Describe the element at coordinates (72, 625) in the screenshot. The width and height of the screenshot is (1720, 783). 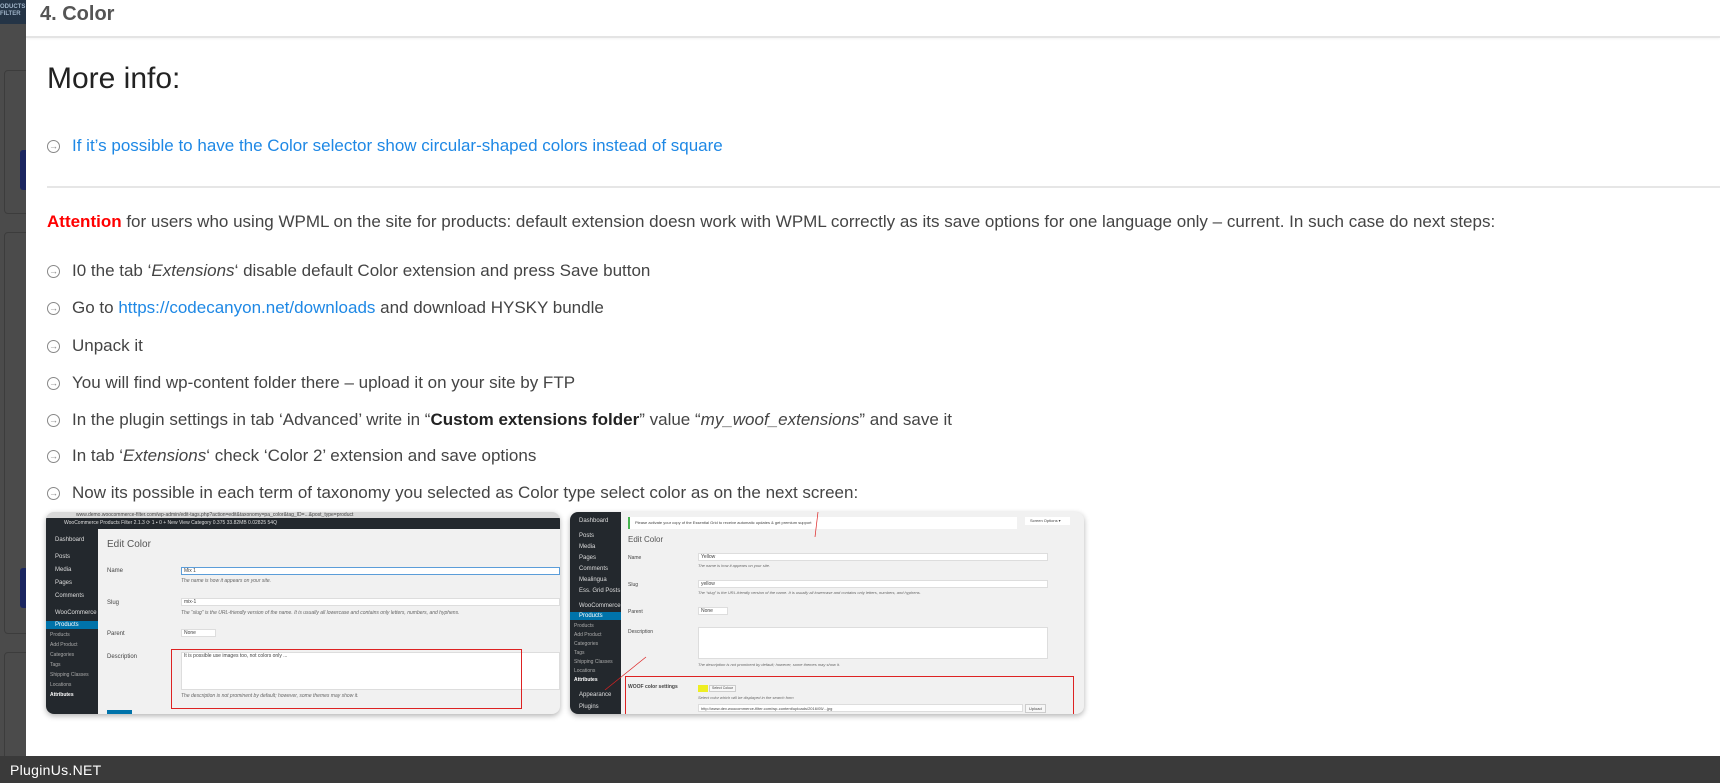
I see `menu-item-active: Products` at that location.